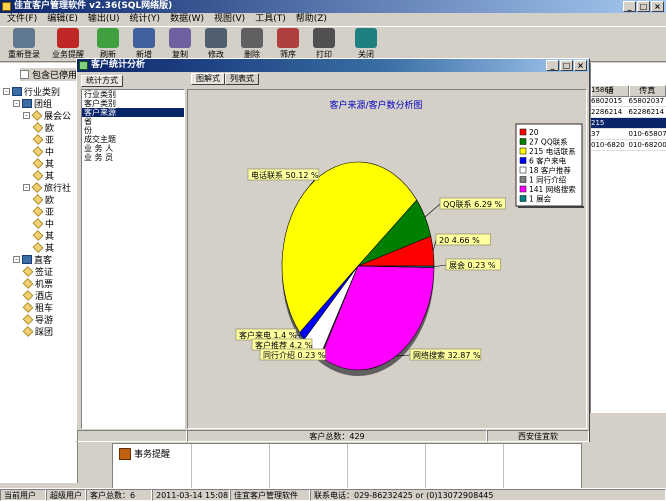  Describe the element at coordinates (657, 6) in the screenshot. I see `close-button: ×` at that location.